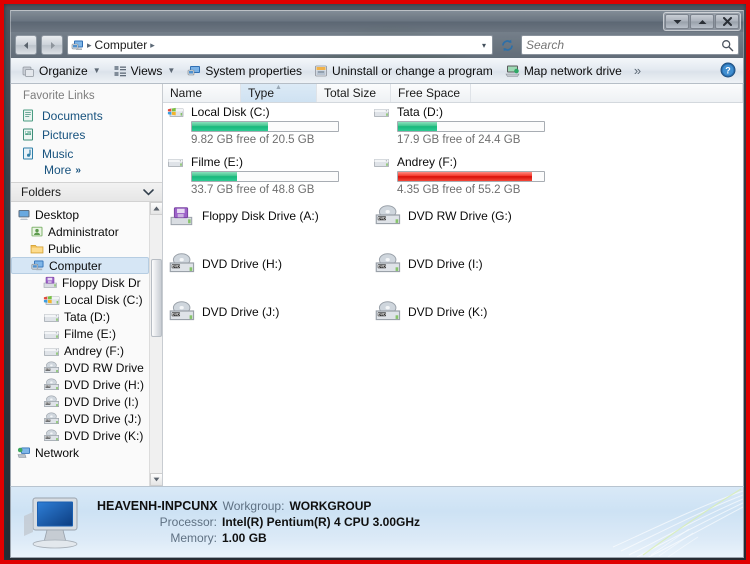 The image size is (750, 564). What do you see at coordinates (86, 192) in the screenshot?
I see `folders-header: Folders` at bounding box center [86, 192].